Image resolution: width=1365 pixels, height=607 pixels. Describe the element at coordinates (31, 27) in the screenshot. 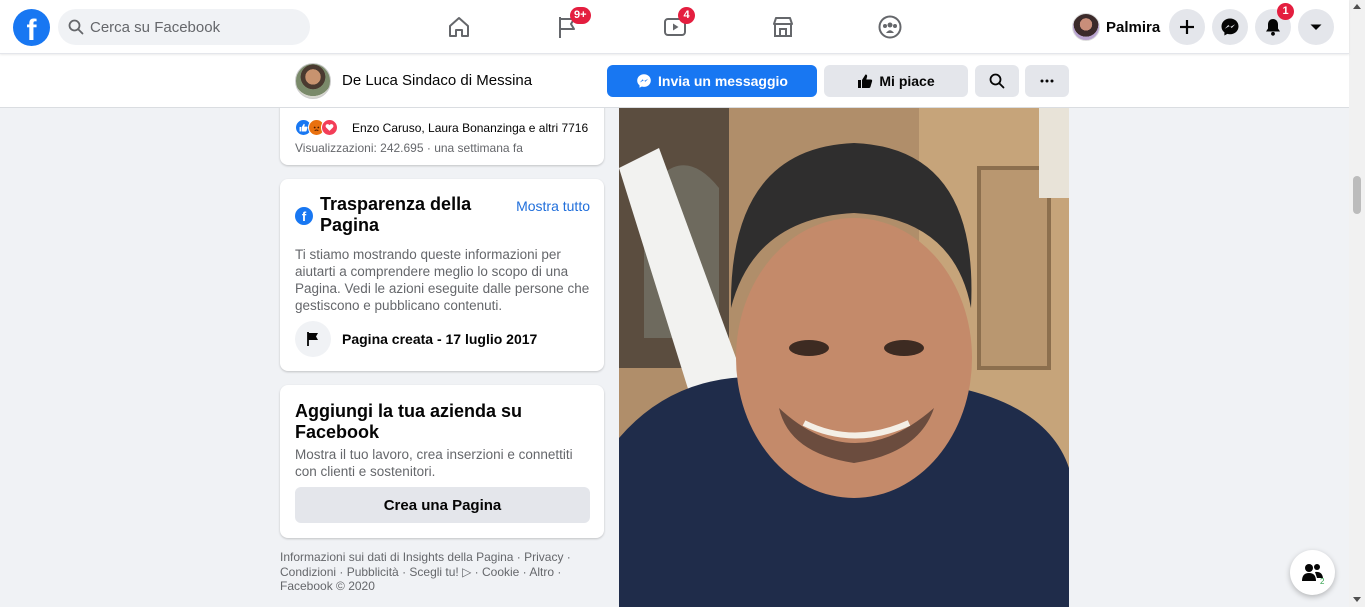

I see `facebook-logo-icon: f` at that location.